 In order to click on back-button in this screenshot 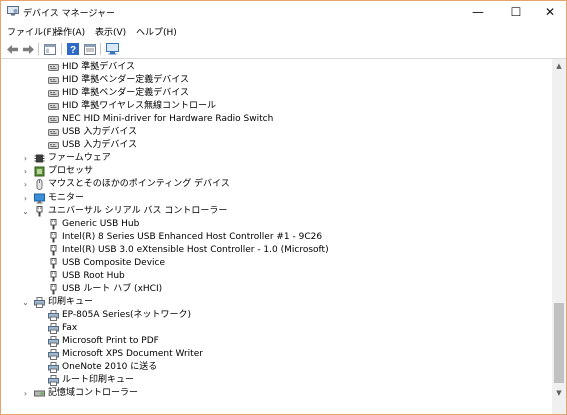, I will do `click(12, 49)`.